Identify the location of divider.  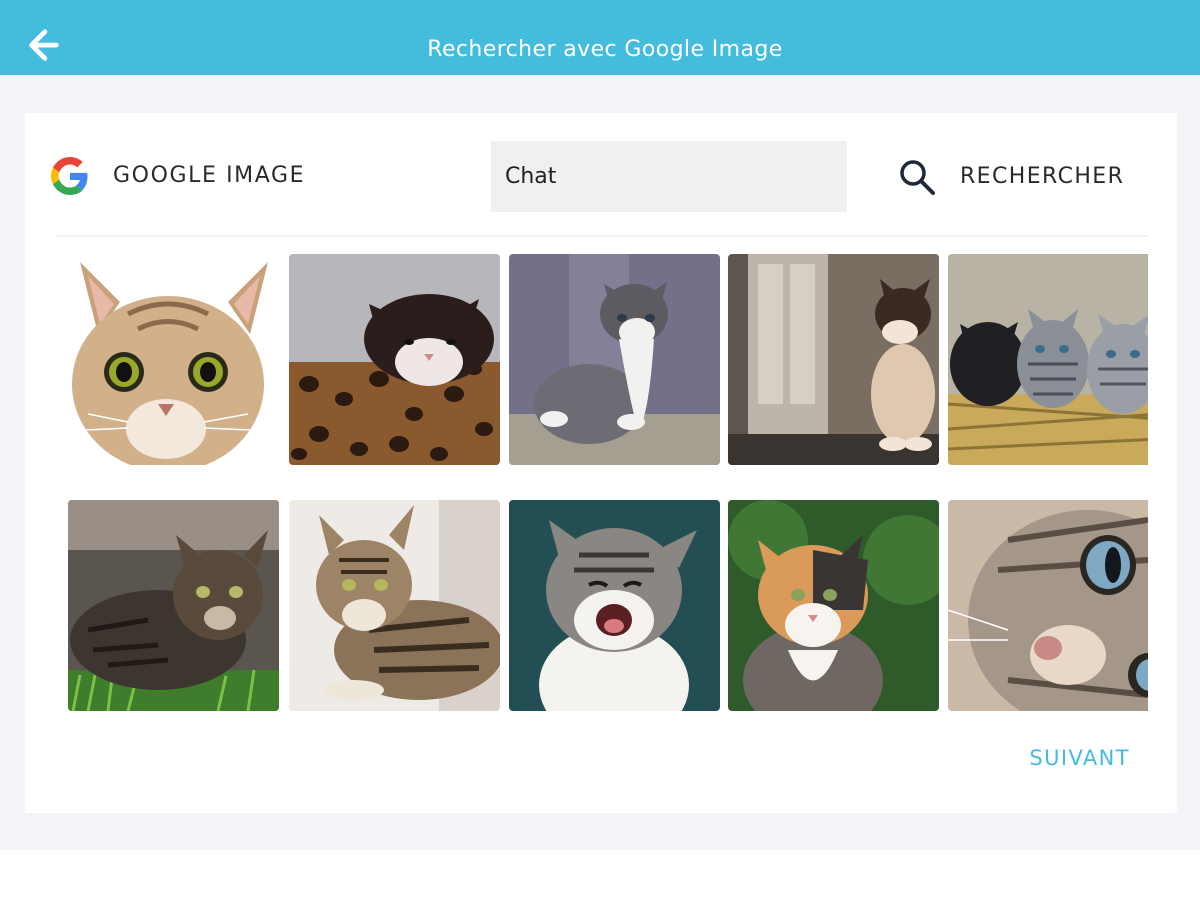
(602, 236).